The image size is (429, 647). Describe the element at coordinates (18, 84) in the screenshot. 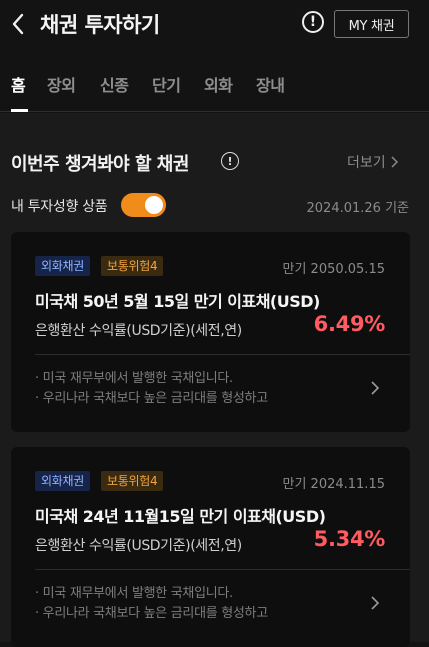

I see `tab-home: 홈` at that location.